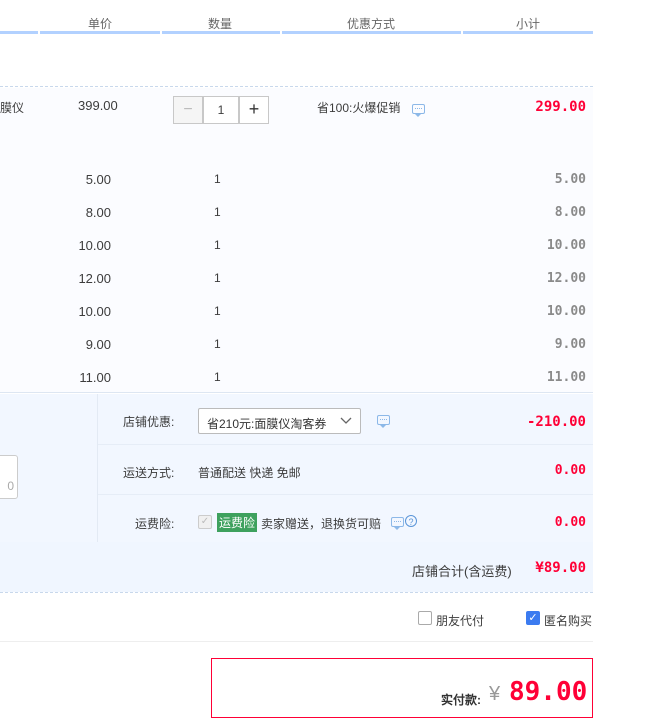  Describe the element at coordinates (566, 278) in the screenshot. I see `gift-item-subtotal: 12.00` at that location.